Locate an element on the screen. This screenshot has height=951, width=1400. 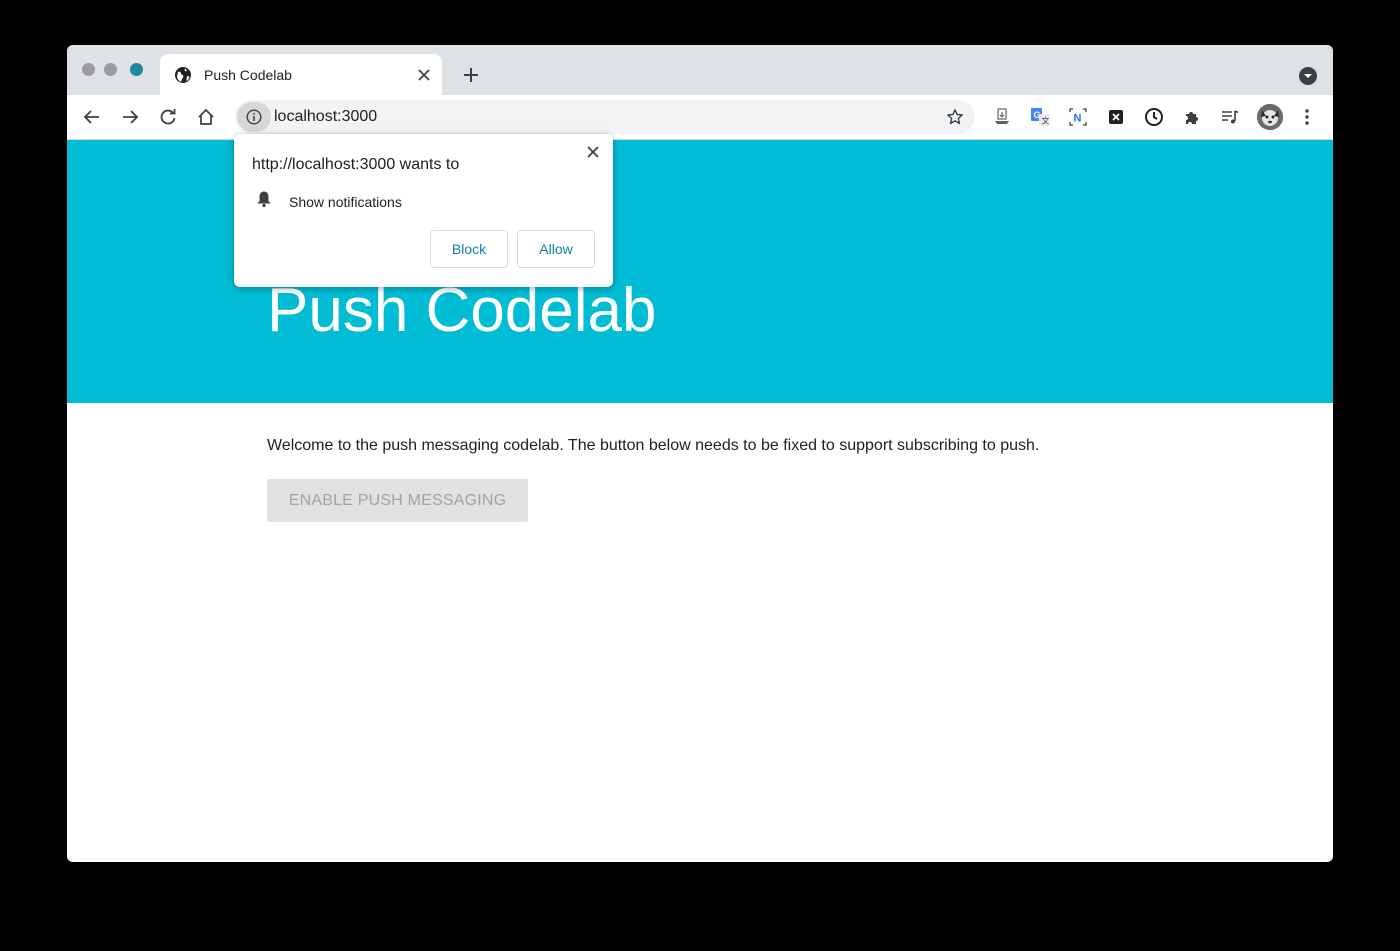
tab-push-codelab: Push Codelab is located at coordinates (301, 74).